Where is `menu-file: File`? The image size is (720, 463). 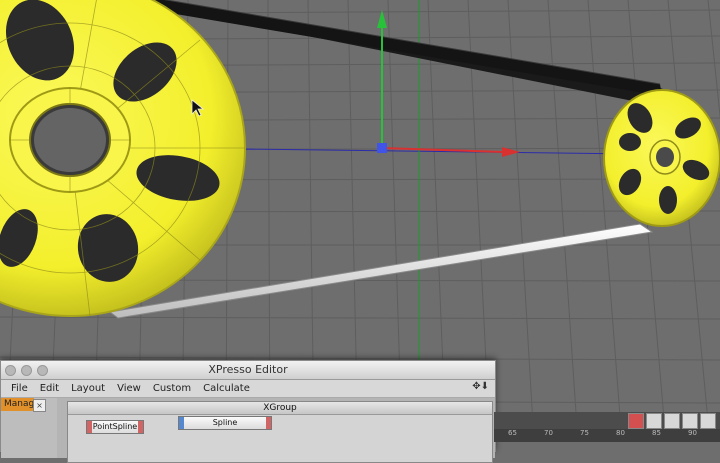 menu-file: File is located at coordinates (19, 388).